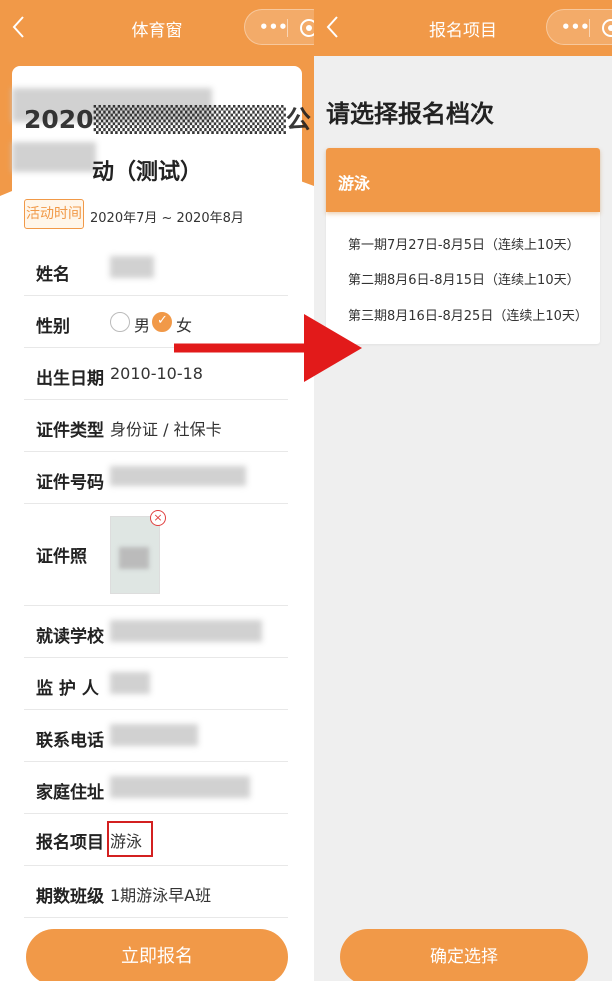 The image size is (612, 981). Describe the element at coordinates (166, 428) in the screenshot. I see `id-type-value: 身份证 / 社保卡` at that location.